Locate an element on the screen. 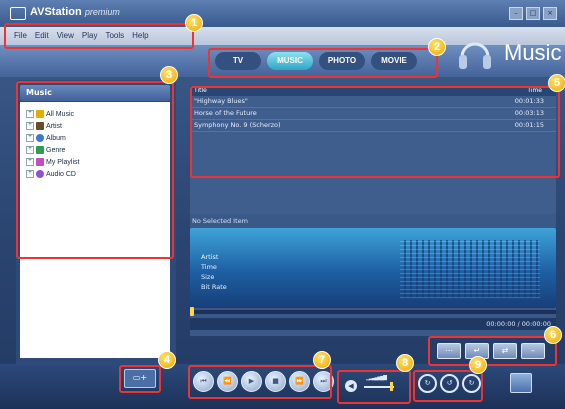  info-time-label: Time is located at coordinates (209, 267).